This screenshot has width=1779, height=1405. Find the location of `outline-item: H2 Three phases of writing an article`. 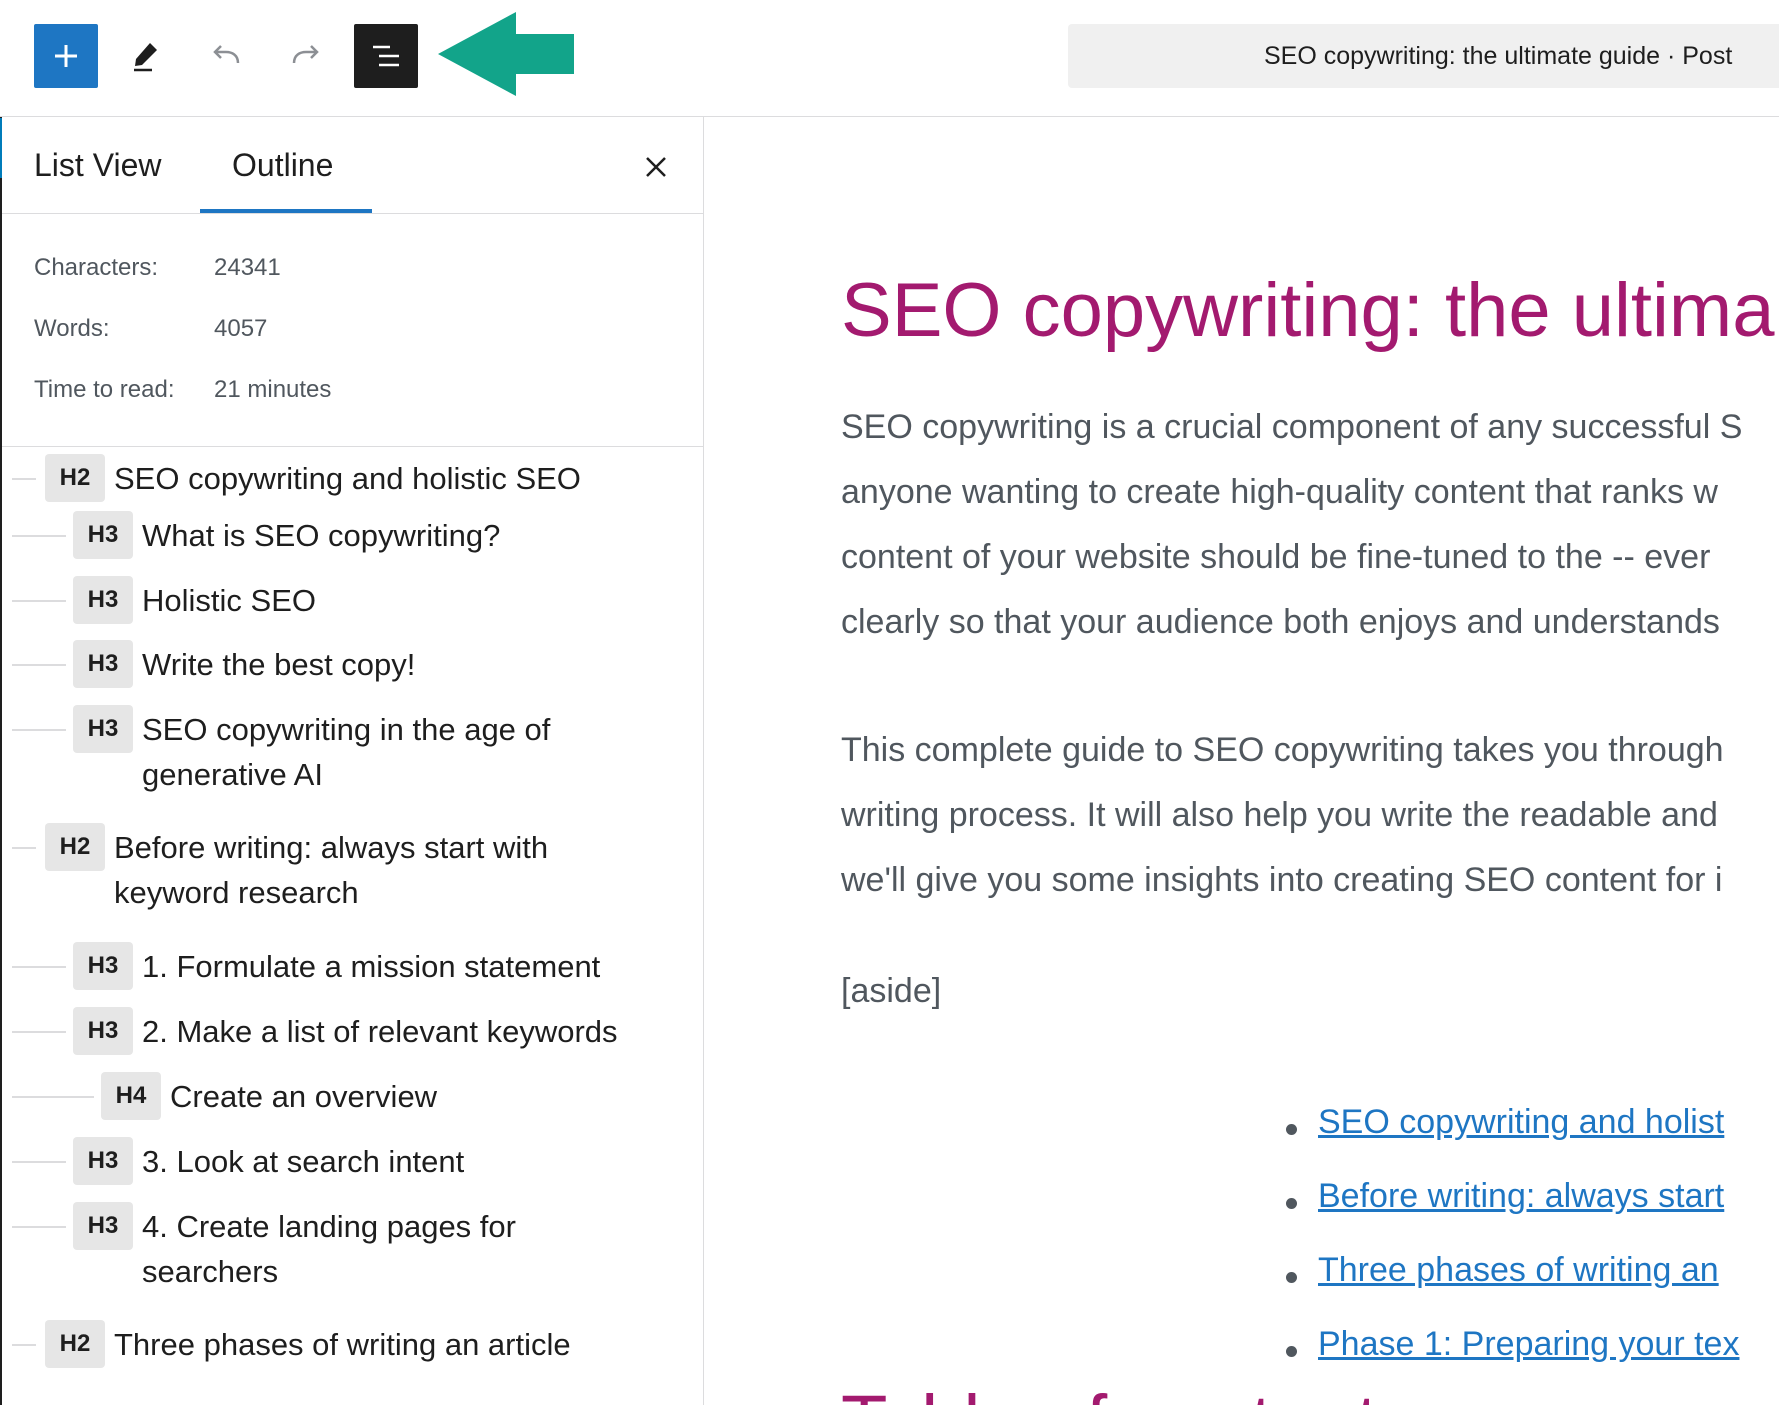

outline-item: H2 Three phases of writing an article is located at coordinates (355, 1344).